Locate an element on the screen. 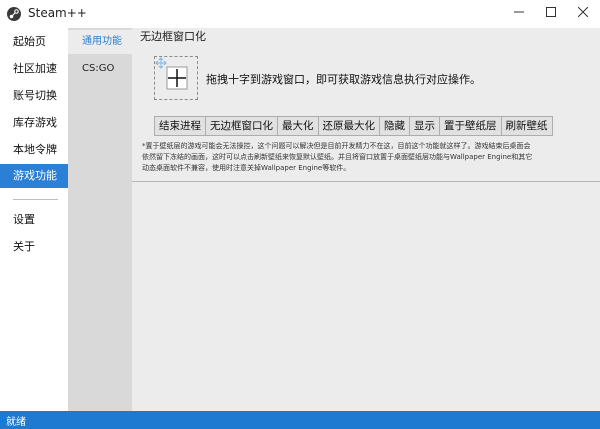 The image size is (600, 429). close-icon is located at coordinates (583, 12).